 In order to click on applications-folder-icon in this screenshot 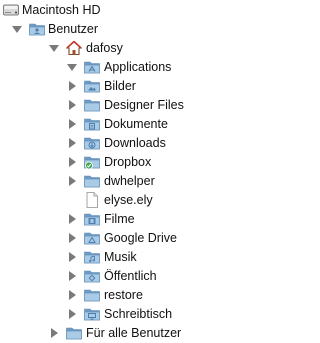, I will do `click(92, 67)`.